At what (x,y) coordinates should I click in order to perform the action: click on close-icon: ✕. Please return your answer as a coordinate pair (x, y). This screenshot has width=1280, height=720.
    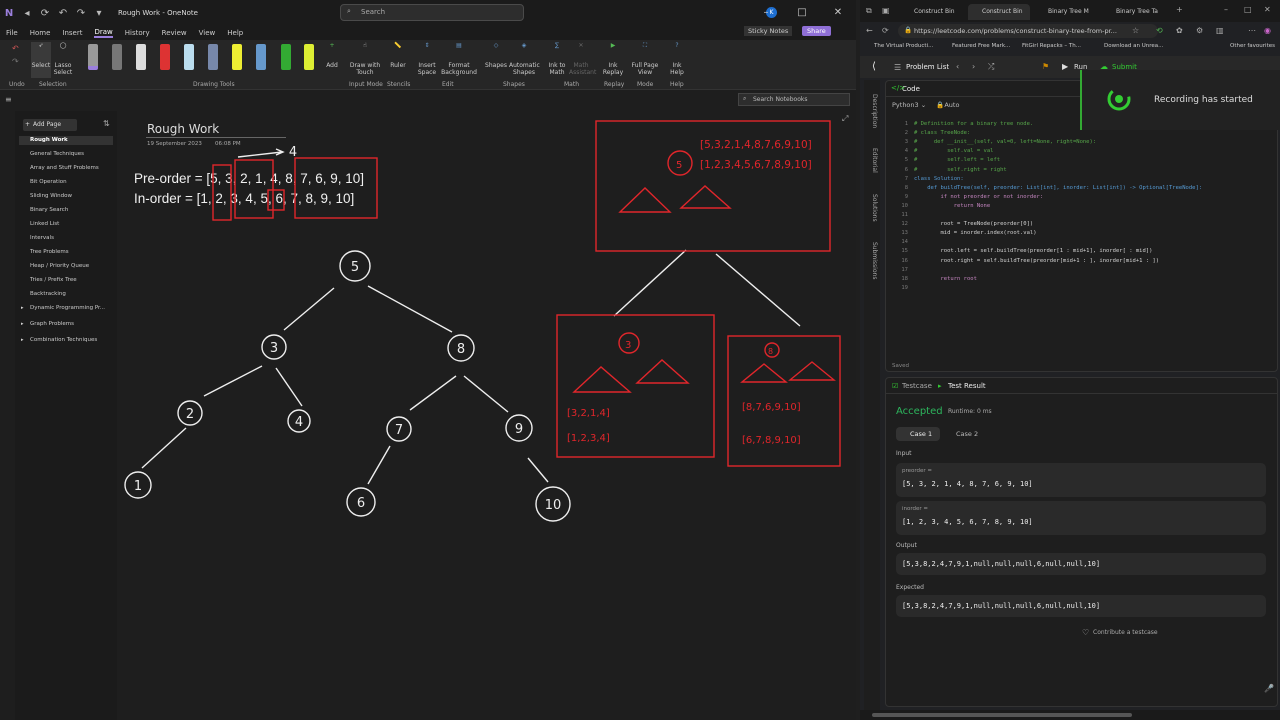
    Looking at the image, I should click on (1267, 9).